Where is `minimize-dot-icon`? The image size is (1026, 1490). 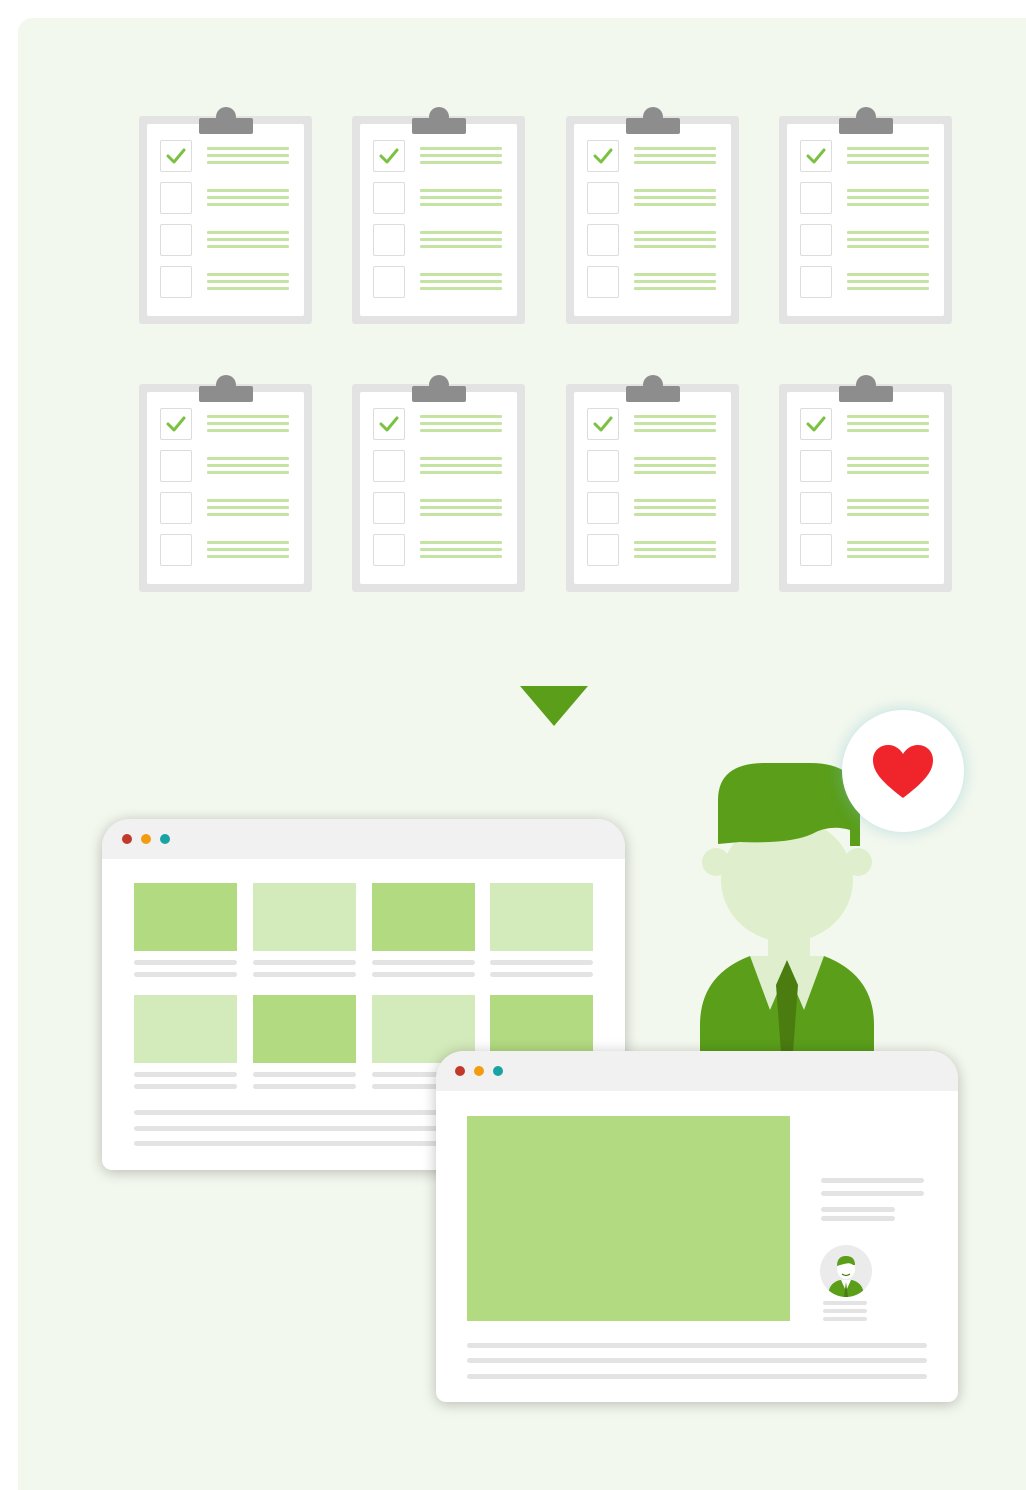
minimize-dot-icon is located at coordinates (146, 839).